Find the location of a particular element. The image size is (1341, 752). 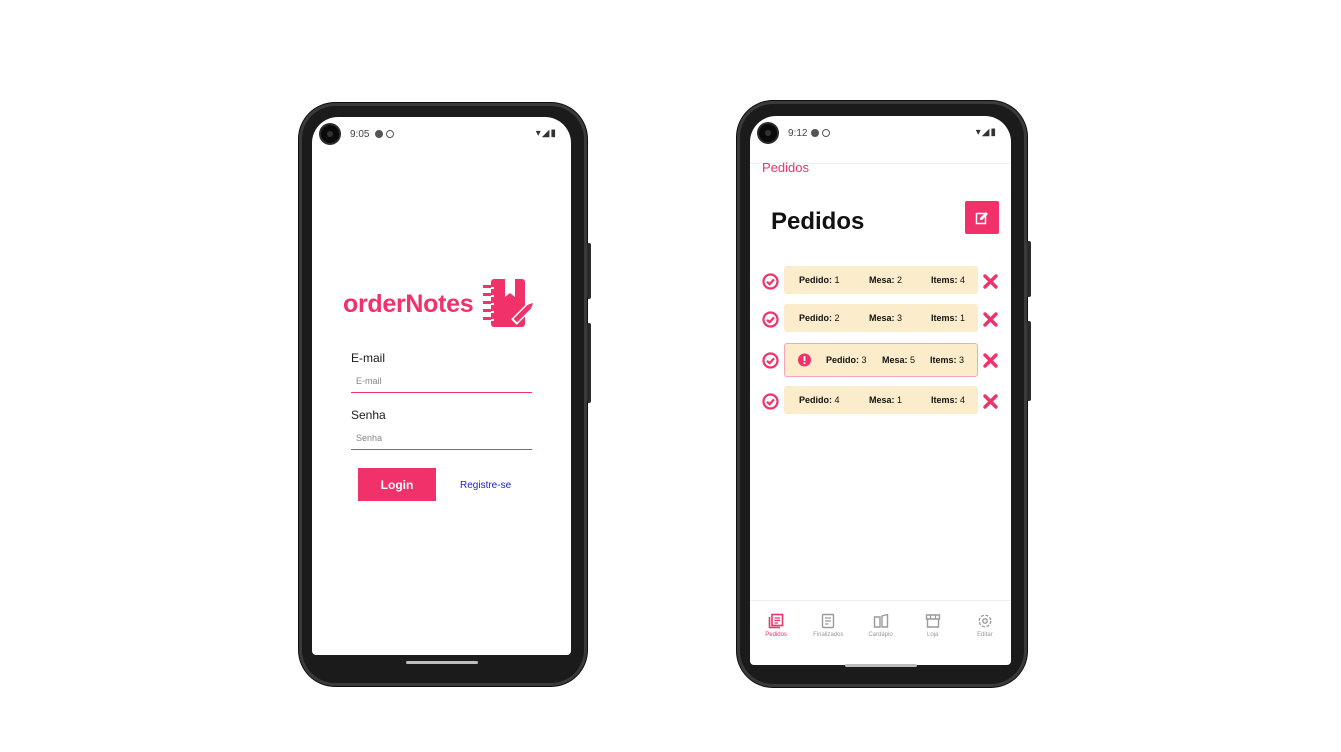

order-card: Pedido: 1 Mesa: 2 Items: 4 is located at coordinates (881, 280).